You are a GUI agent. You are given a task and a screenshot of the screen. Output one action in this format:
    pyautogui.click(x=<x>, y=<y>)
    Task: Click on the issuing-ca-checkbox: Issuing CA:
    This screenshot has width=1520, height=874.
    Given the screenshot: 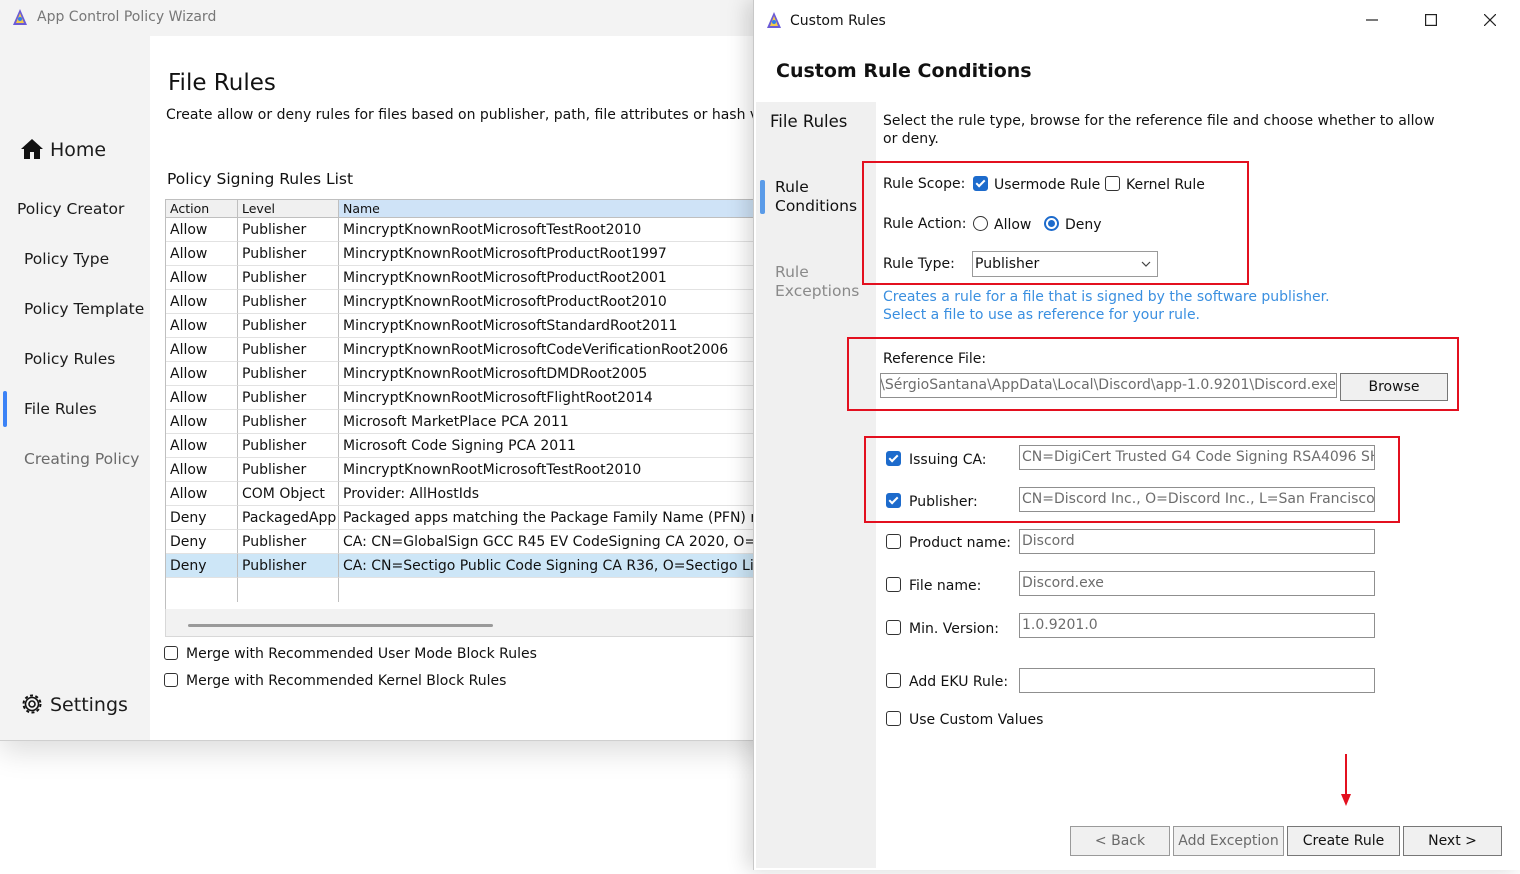 What is the action you would take?
    pyautogui.click(x=936, y=459)
    